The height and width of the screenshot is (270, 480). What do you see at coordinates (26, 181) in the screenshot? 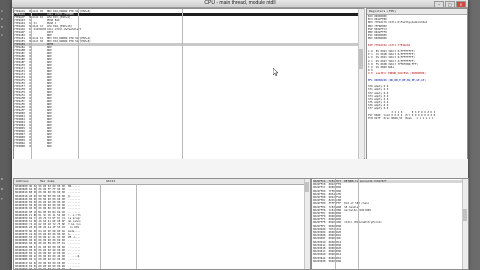
I see `dump-col-address: Address` at bounding box center [26, 181].